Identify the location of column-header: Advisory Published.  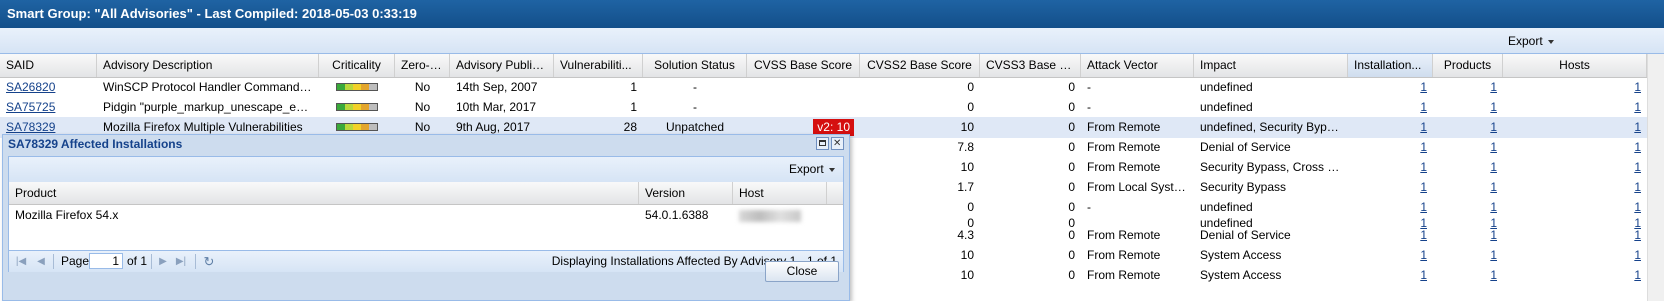
(502, 65).